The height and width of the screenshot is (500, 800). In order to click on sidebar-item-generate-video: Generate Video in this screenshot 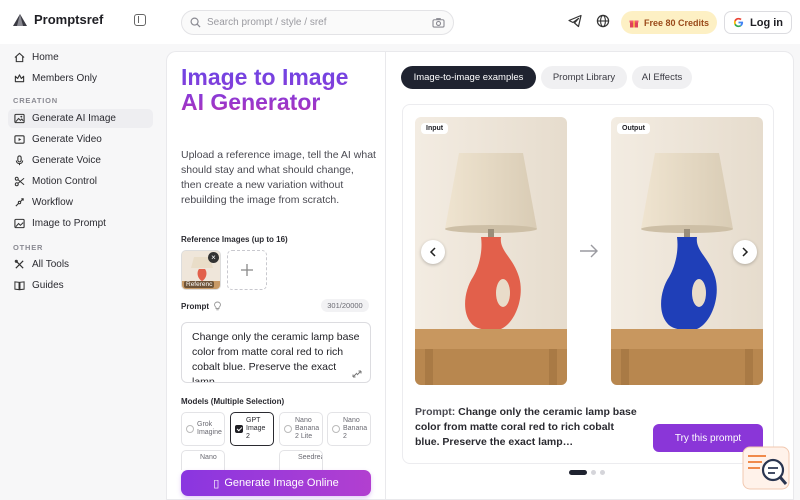, I will do `click(80, 139)`.